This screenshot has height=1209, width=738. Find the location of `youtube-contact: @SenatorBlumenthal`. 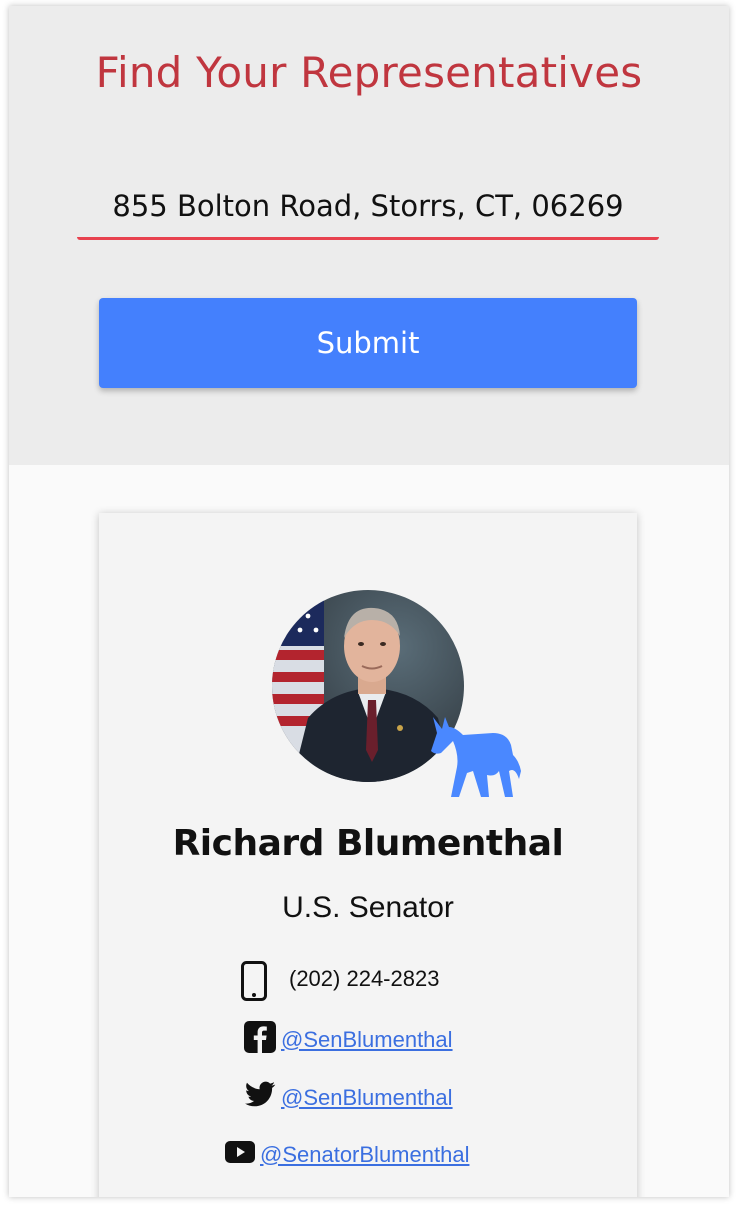

youtube-contact: @SenatorBlumenthal is located at coordinates (347, 1154).